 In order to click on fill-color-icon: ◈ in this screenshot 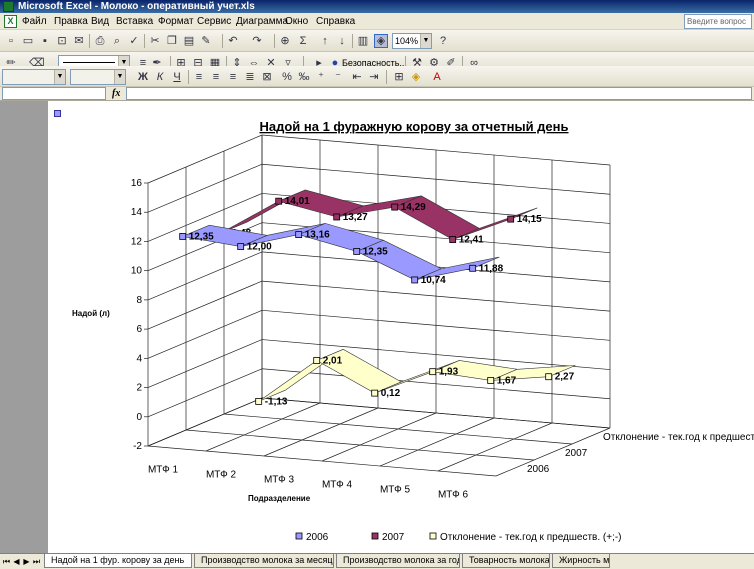, I will do `click(416, 77)`.